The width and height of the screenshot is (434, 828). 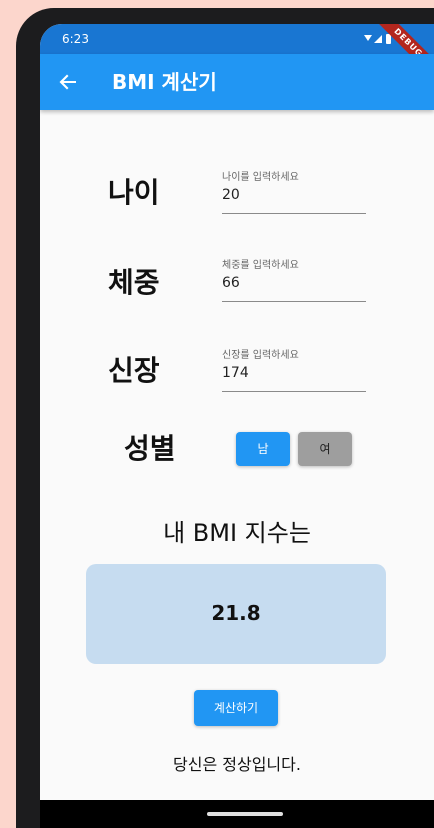 I want to click on age-field: 나이를 입력하세요 20, so click(x=294, y=196).